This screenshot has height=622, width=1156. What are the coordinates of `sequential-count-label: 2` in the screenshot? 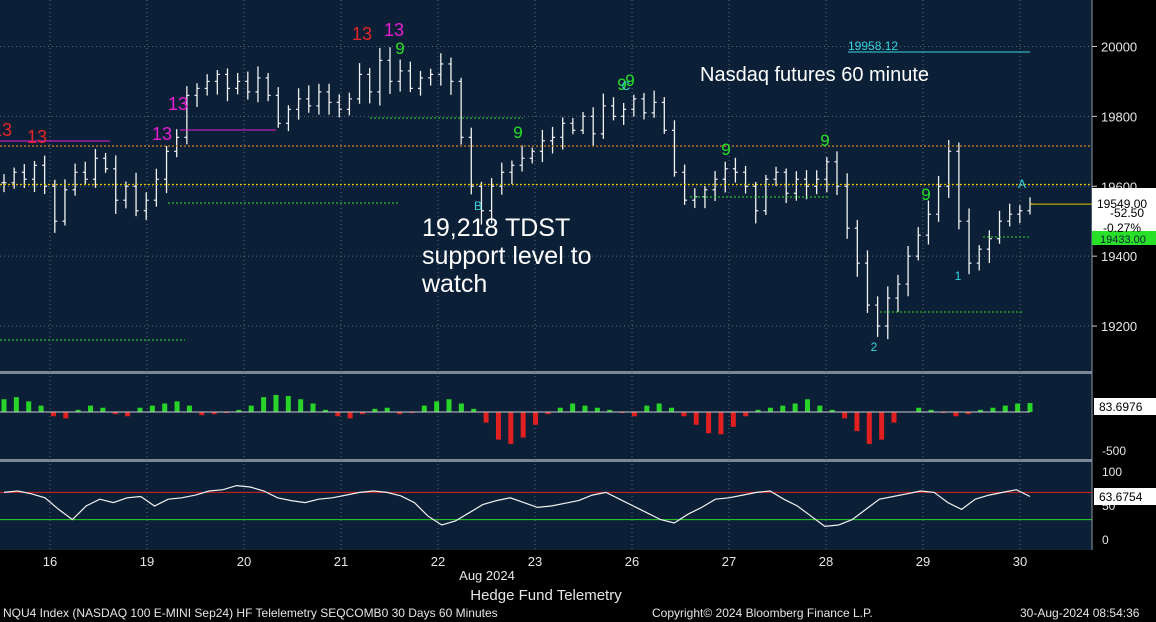 It's located at (874, 347).